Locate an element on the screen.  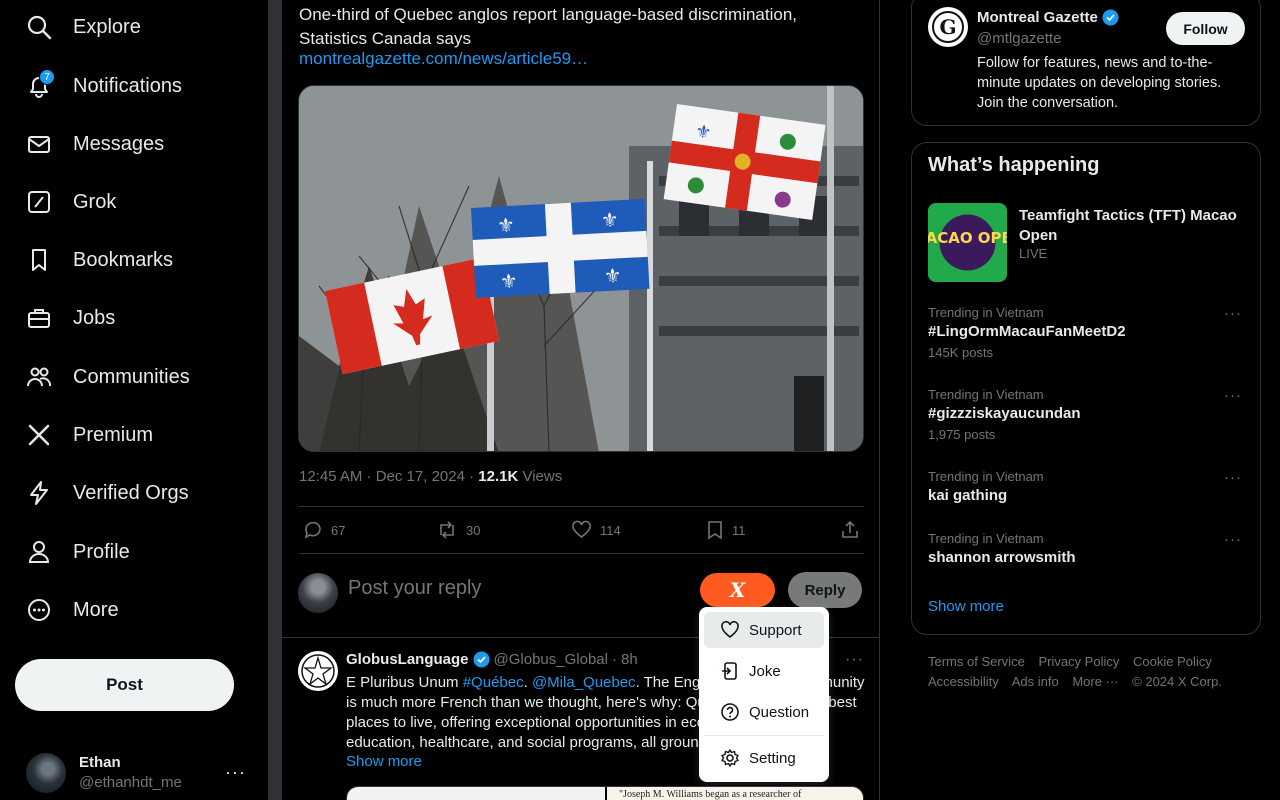
trend-count: 1,975 posts is located at coordinates (962, 434).